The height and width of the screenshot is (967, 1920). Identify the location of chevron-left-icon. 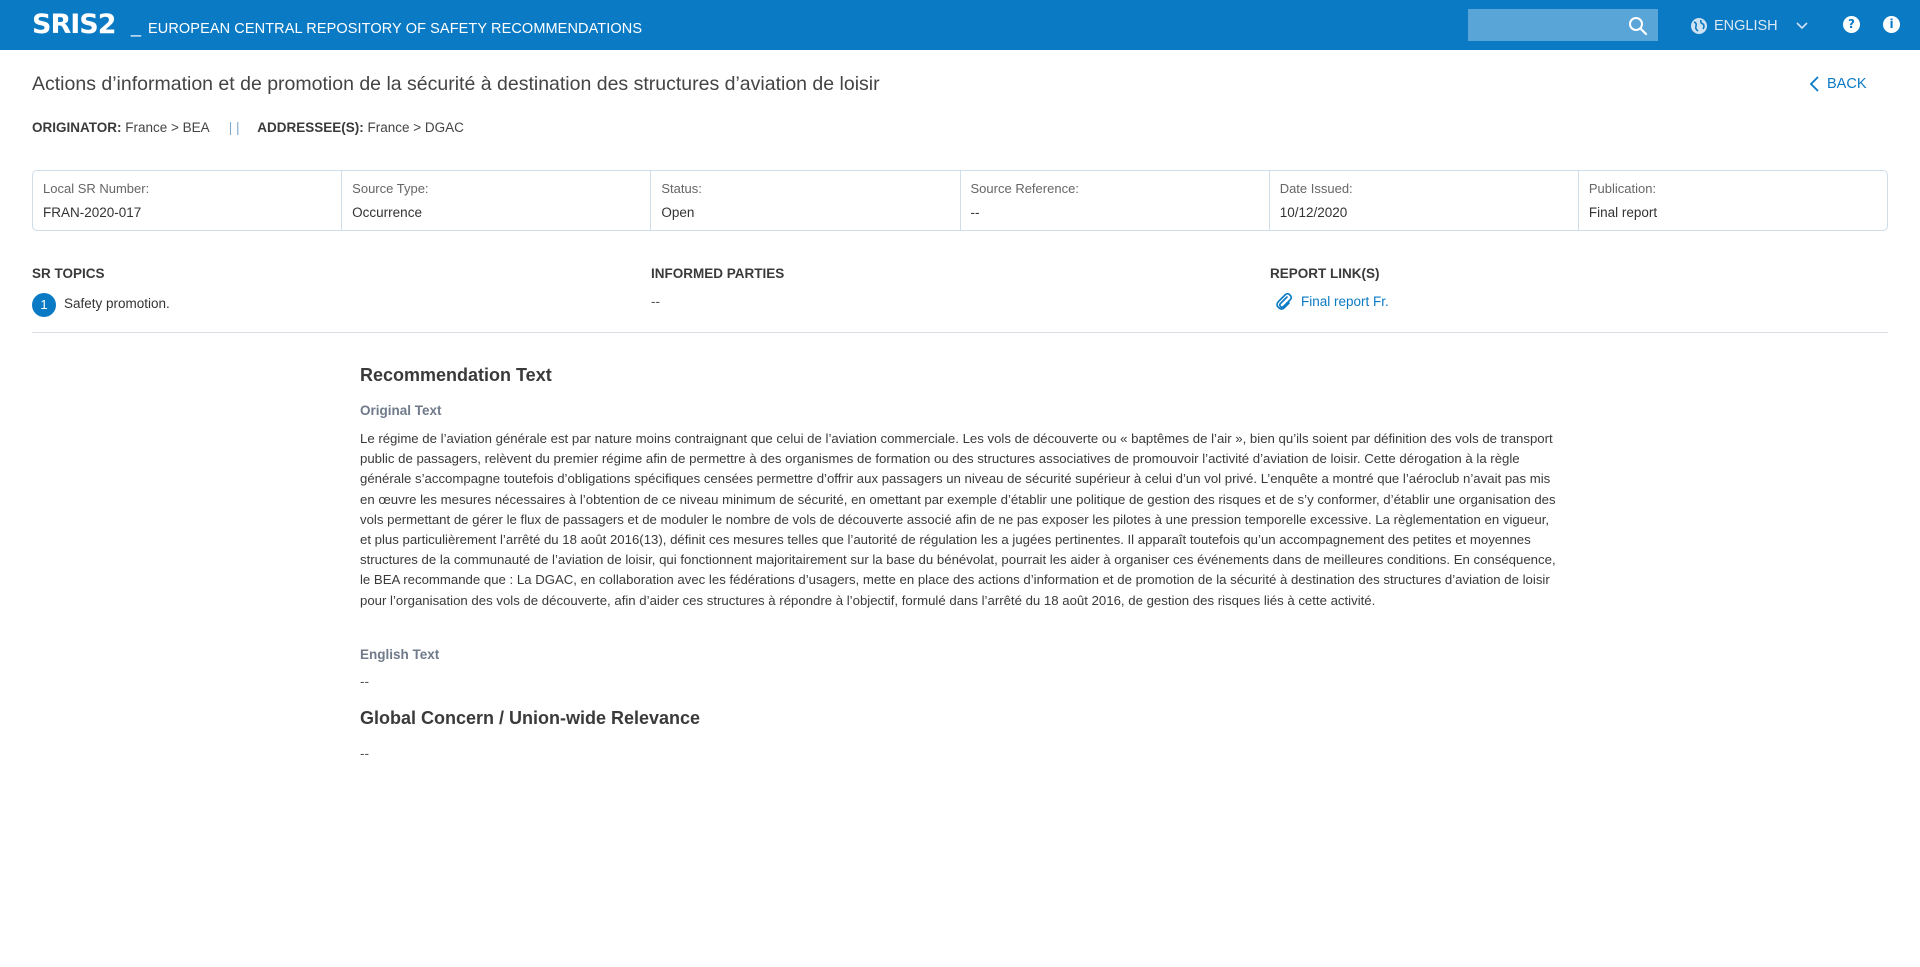
(1814, 84).